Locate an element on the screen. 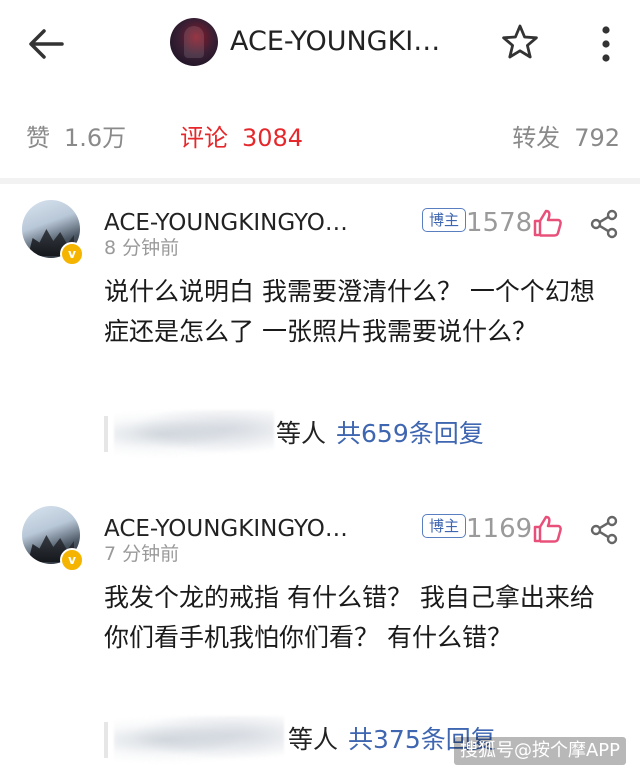  star-outline-icon is located at coordinates (520, 41).